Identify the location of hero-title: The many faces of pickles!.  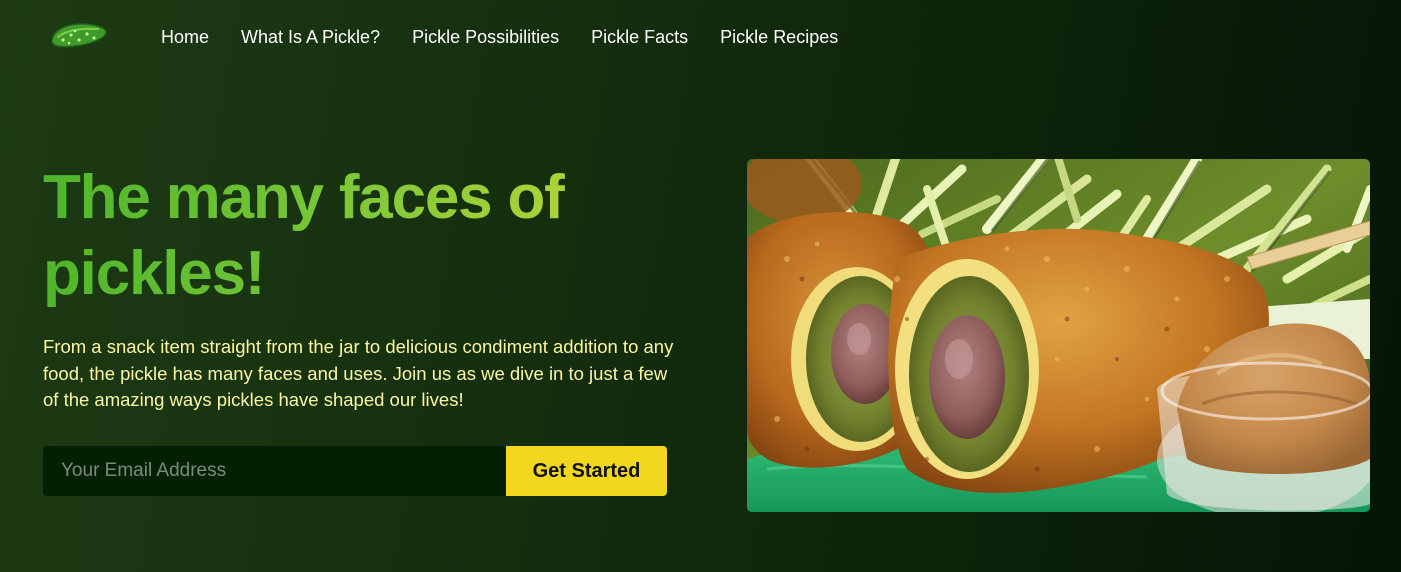
(363, 236).